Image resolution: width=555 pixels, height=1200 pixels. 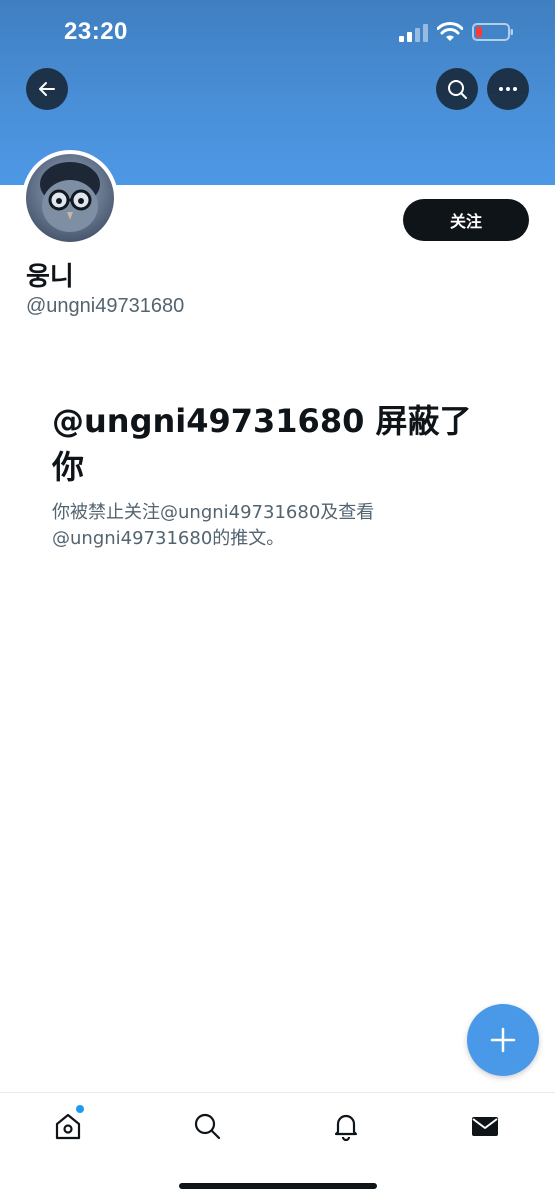 What do you see at coordinates (450, 31) in the screenshot?
I see `wifi-icon` at bounding box center [450, 31].